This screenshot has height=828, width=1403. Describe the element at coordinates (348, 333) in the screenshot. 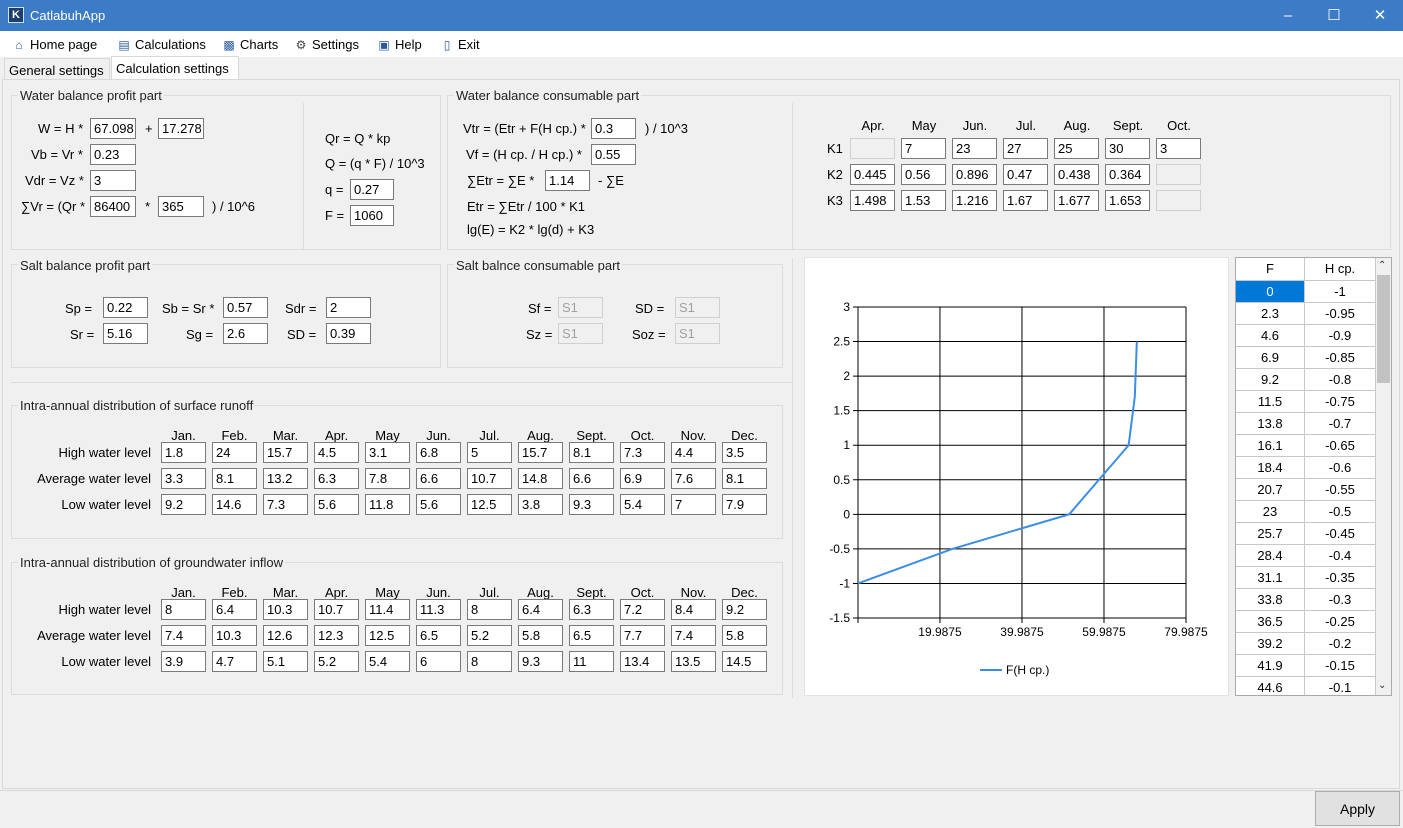

I see `sd-input: 0.39` at that location.